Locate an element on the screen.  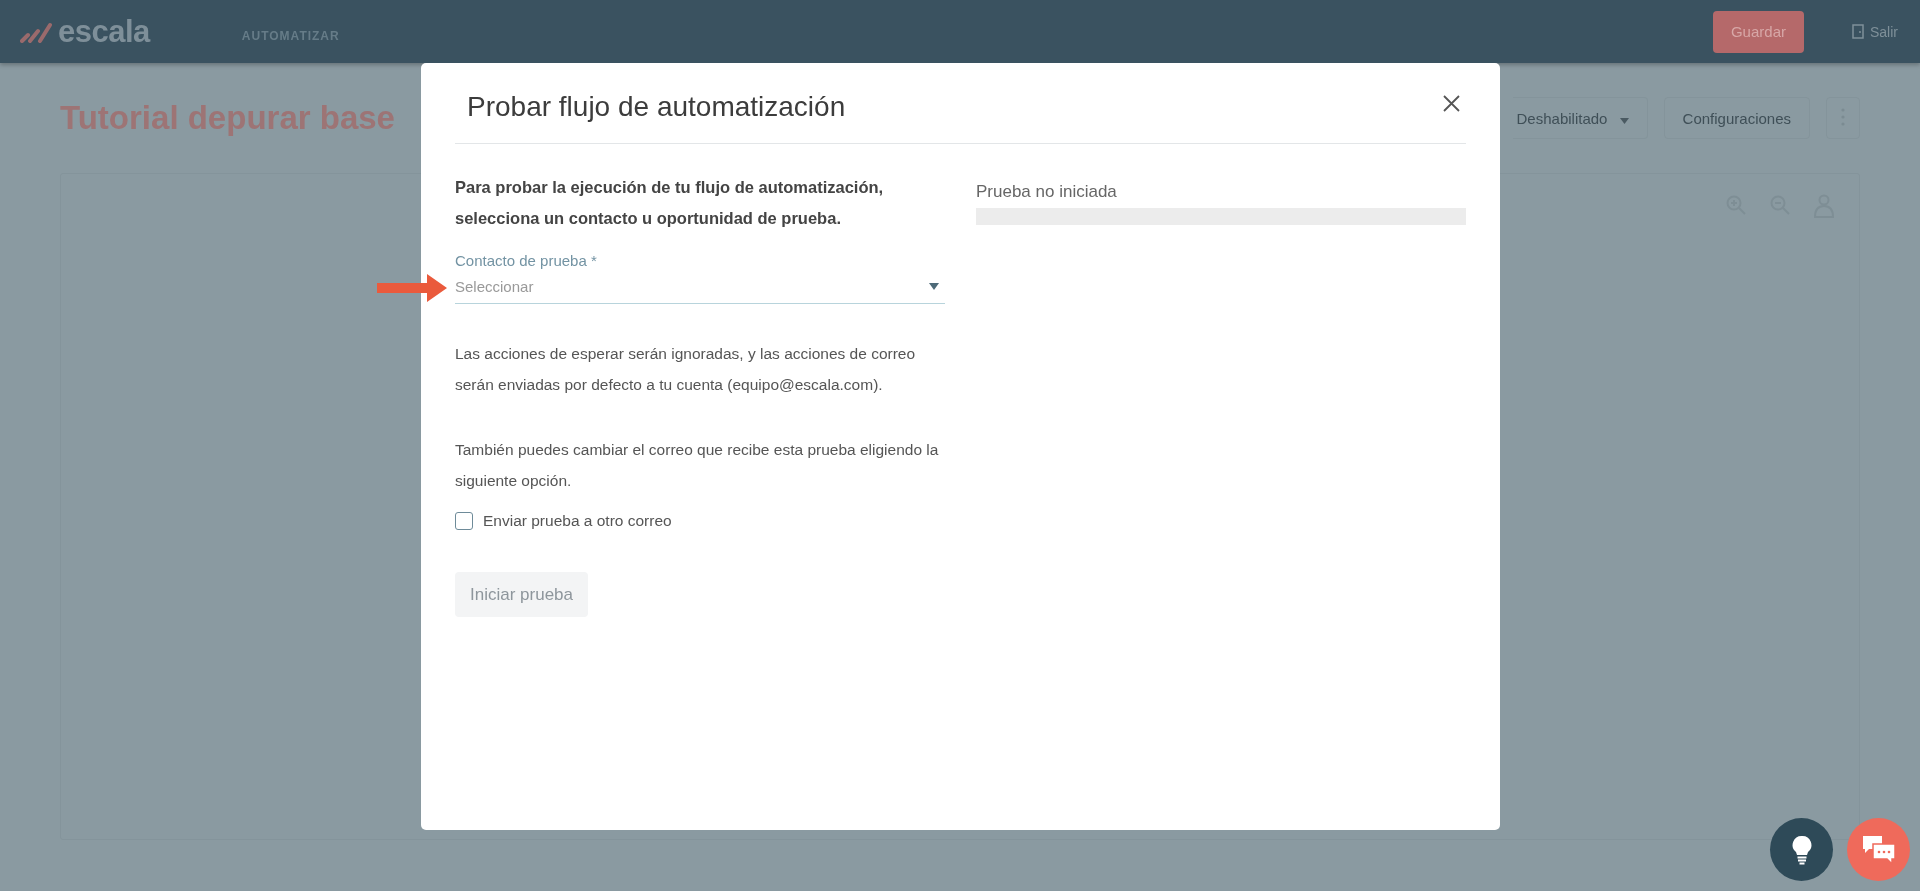
dialog-title: Probar flujo de automatización is located at coordinates (656, 107).